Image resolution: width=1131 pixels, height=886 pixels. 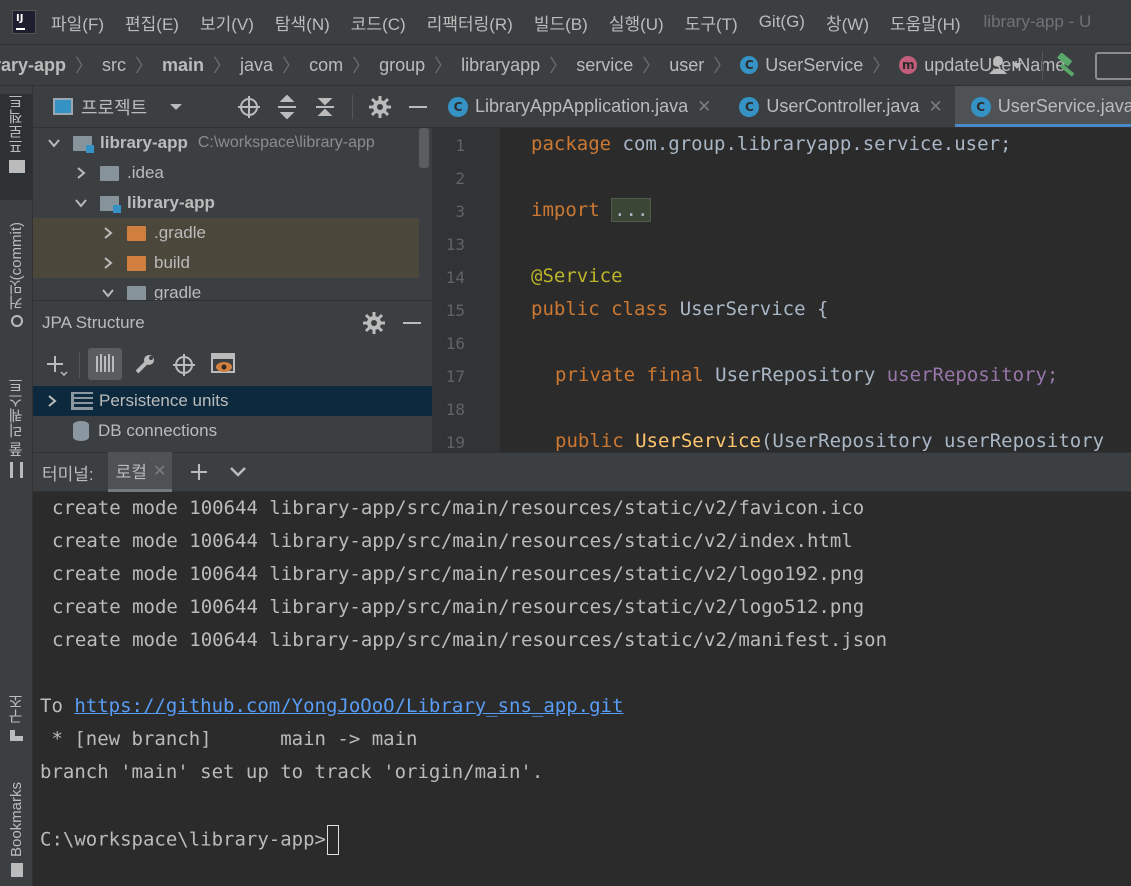 What do you see at coordinates (189, 840) in the screenshot?
I see `terminal-prompt-line: C:\workspace\library-app>` at bounding box center [189, 840].